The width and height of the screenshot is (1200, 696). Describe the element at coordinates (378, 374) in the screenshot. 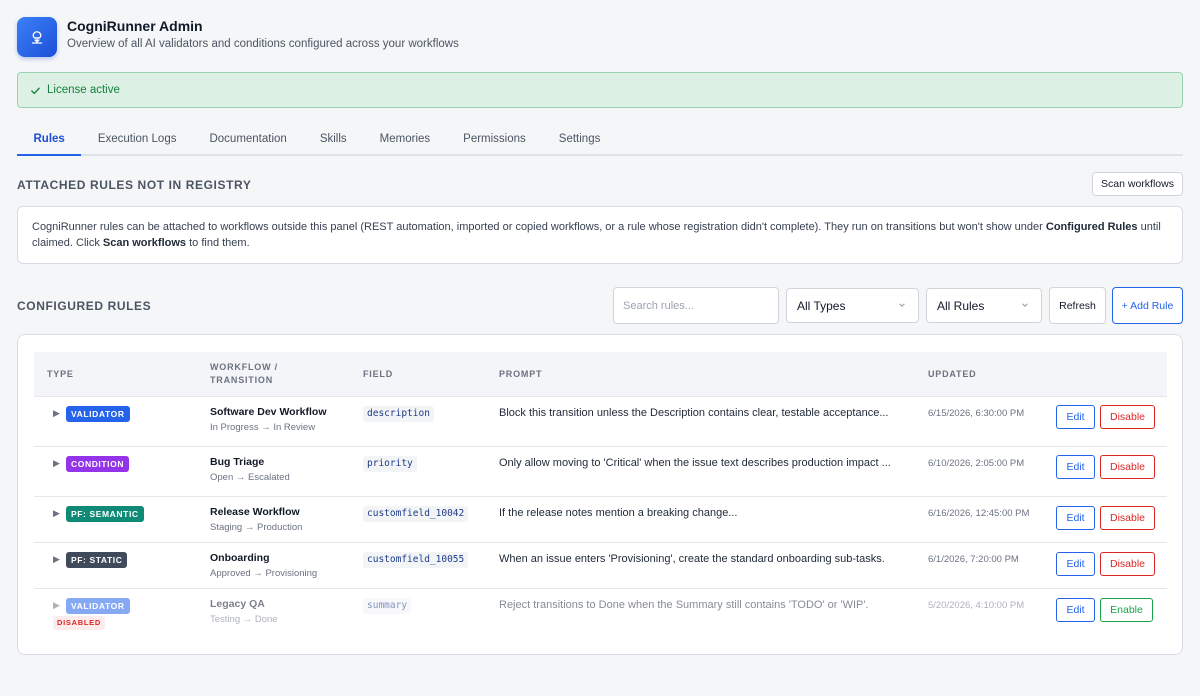

I see `header-field: FIELD` at that location.